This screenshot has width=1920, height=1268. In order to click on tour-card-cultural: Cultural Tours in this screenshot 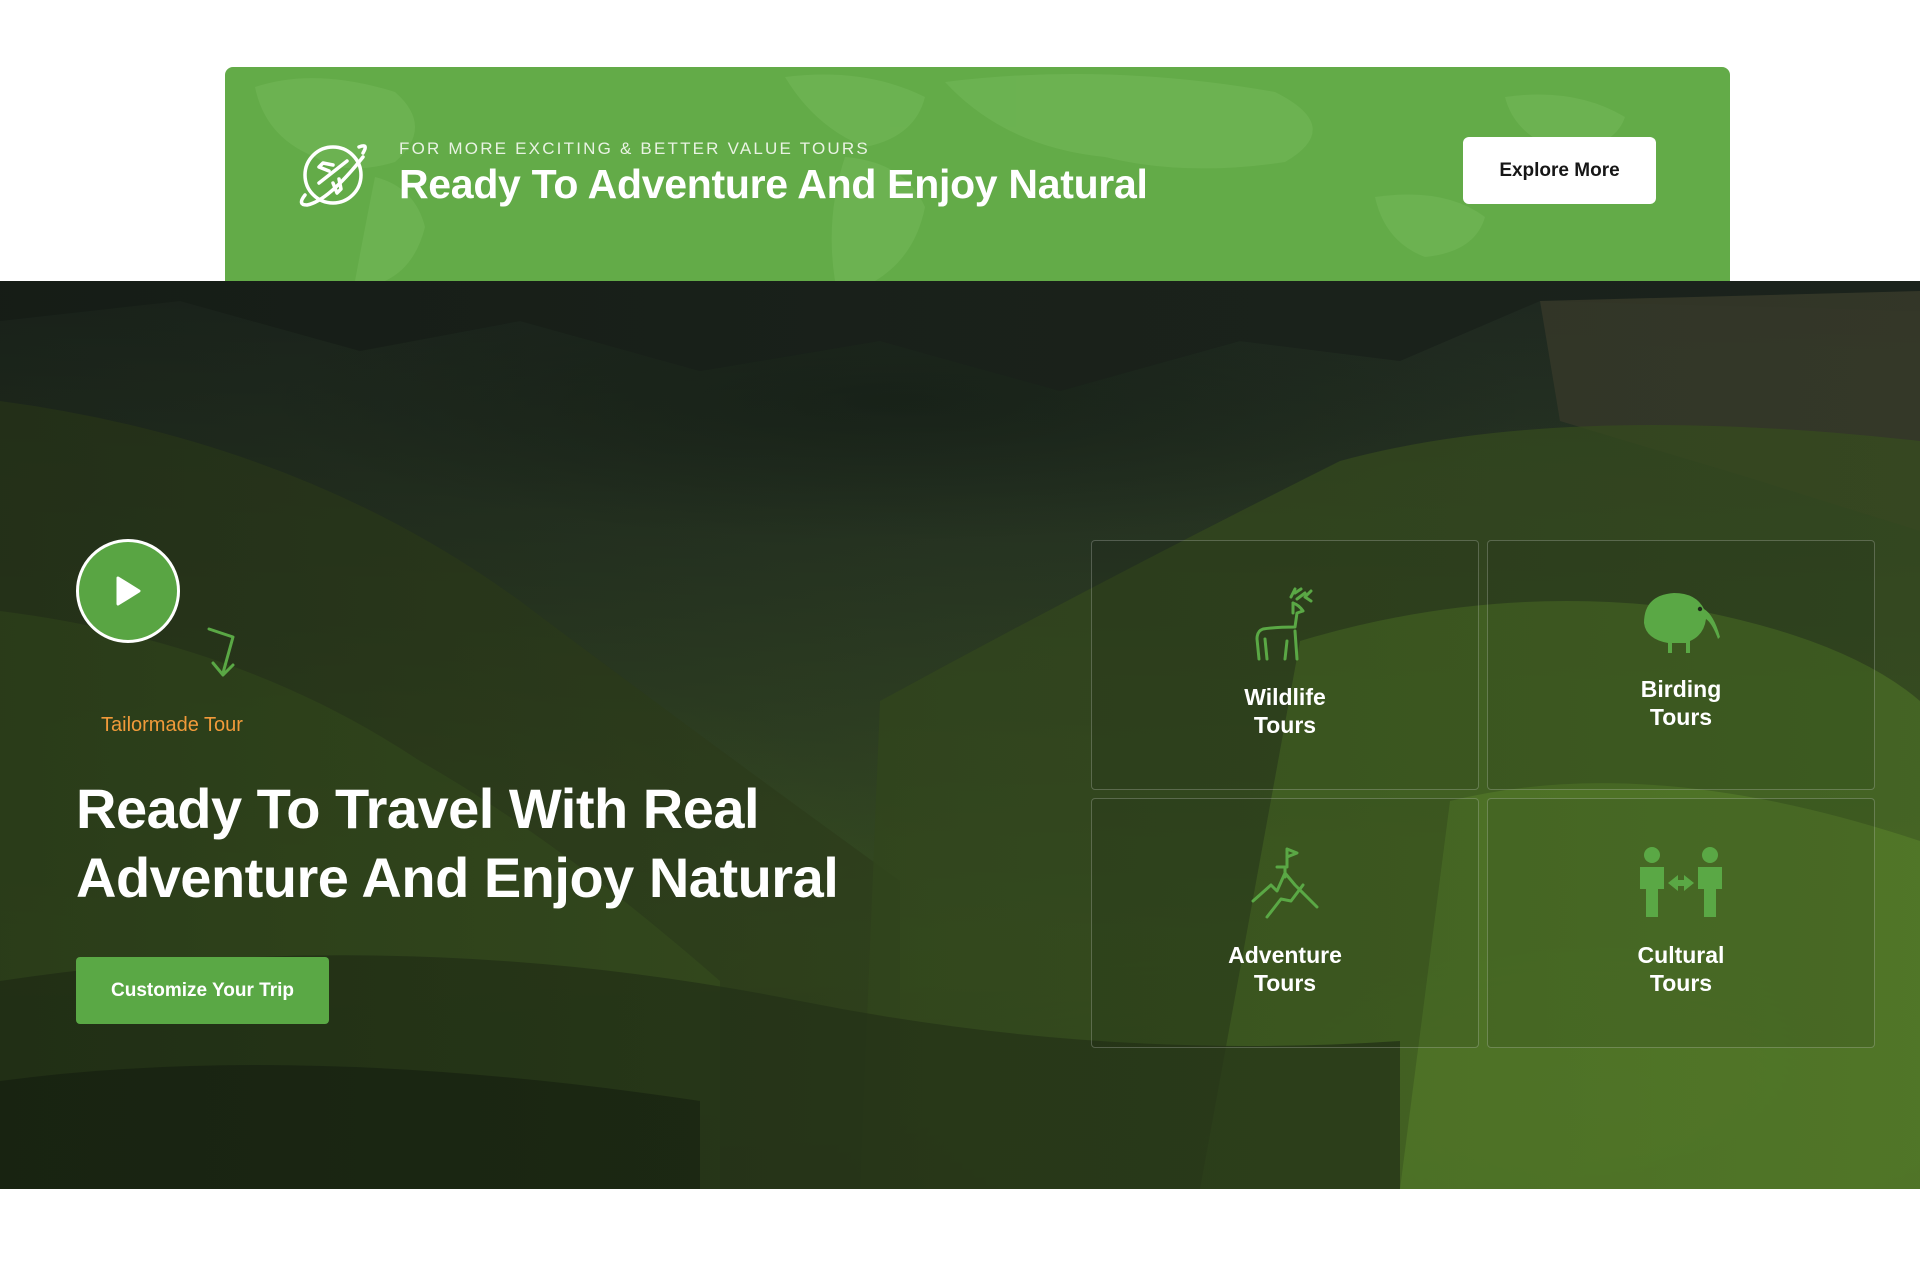, I will do `click(1681, 923)`.